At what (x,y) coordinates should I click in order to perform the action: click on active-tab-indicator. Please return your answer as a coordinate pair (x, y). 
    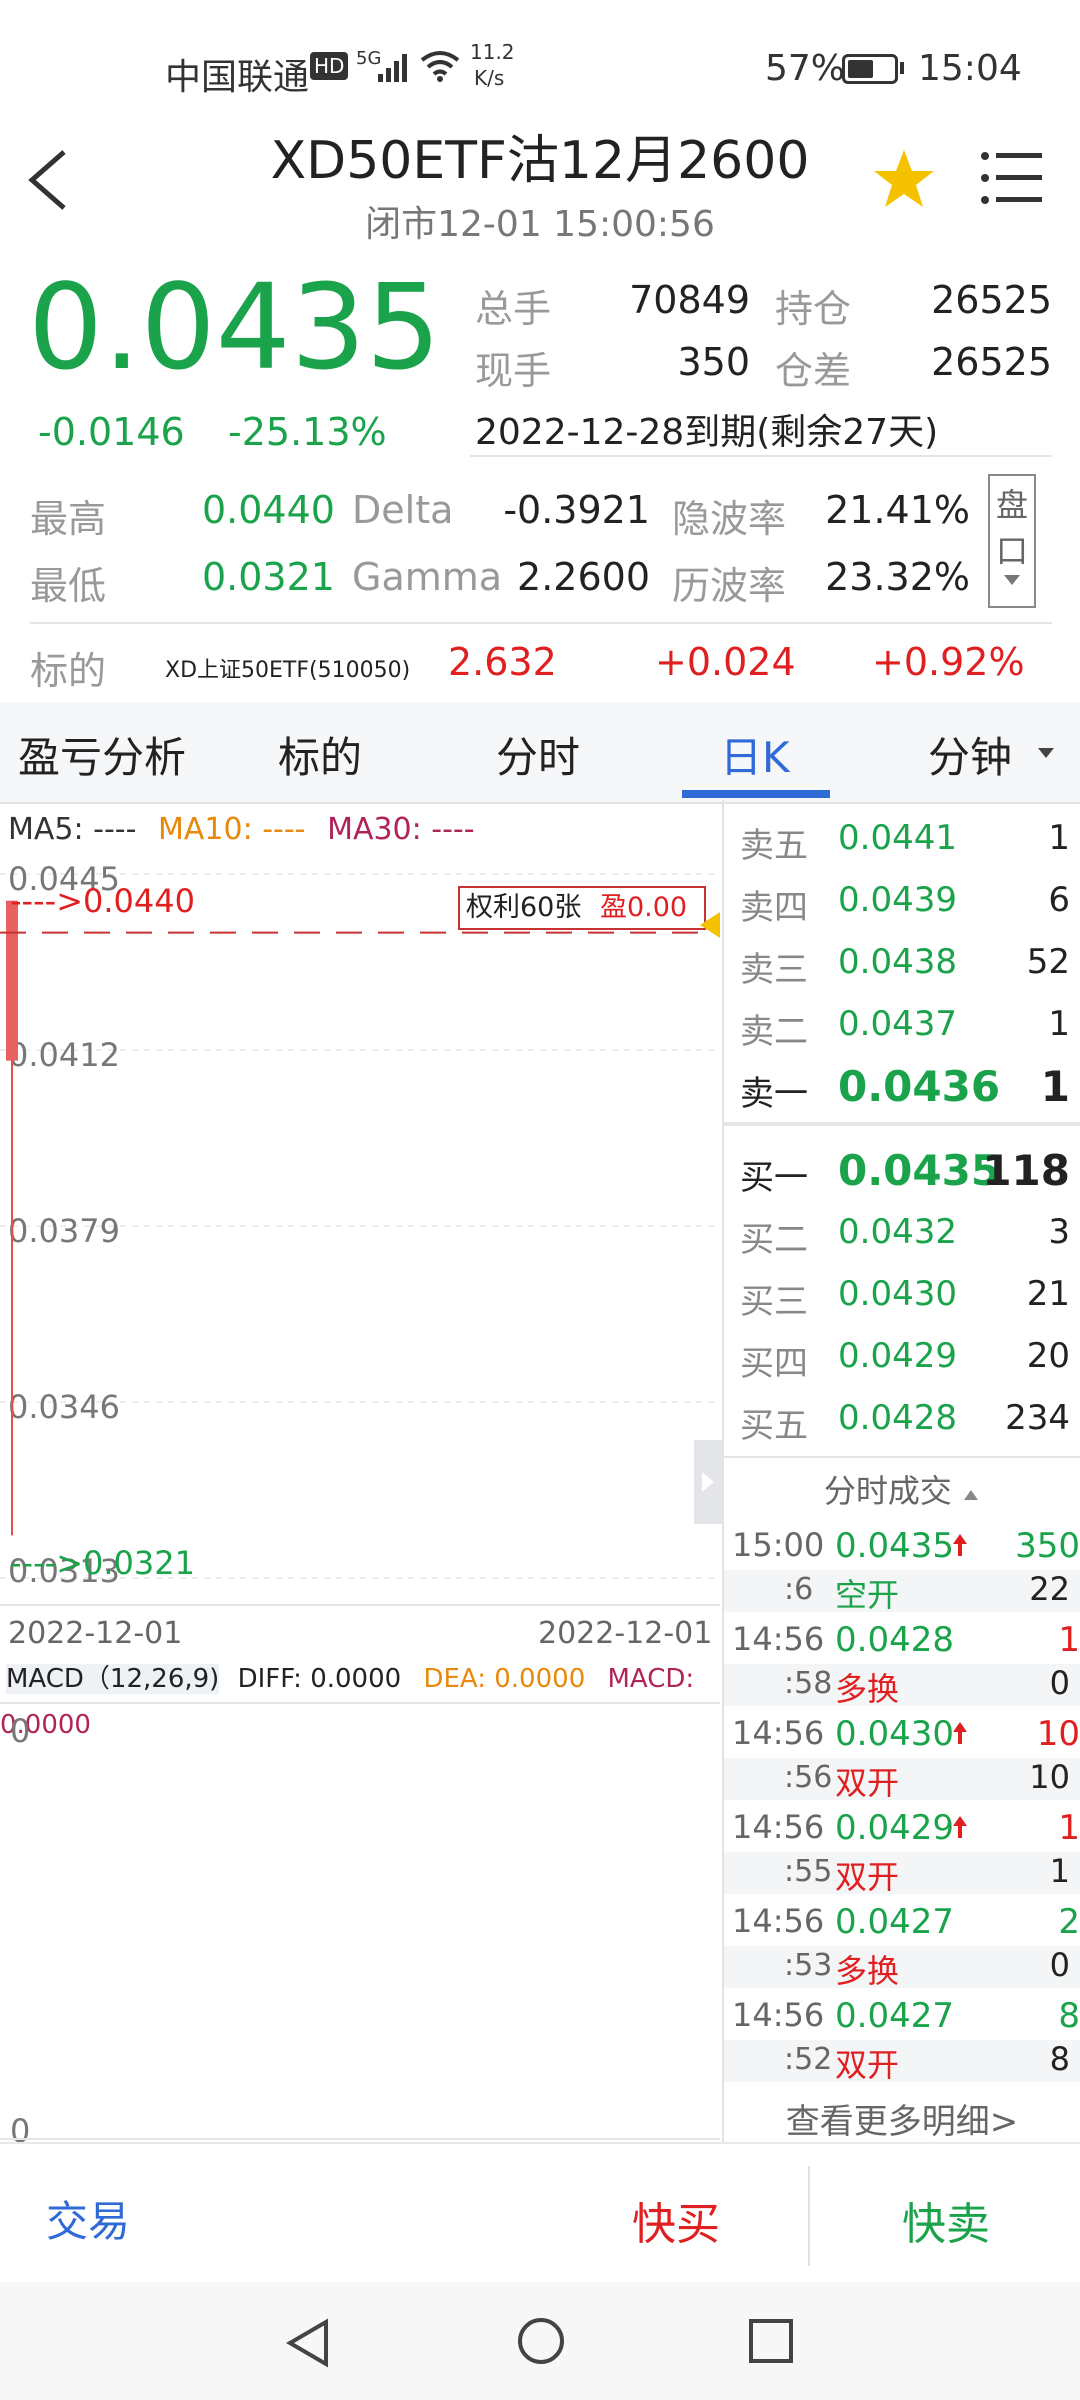
    Looking at the image, I should click on (756, 794).